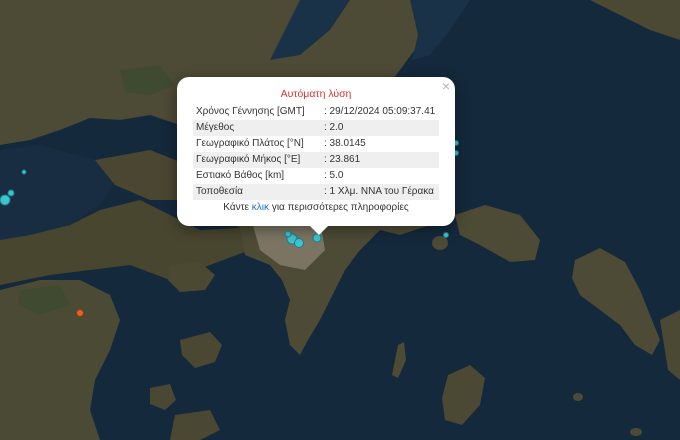 This screenshot has width=680, height=440. Describe the element at coordinates (316, 94) in the screenshot. I see `popup-title: Αυτόματη λύση` at that location.